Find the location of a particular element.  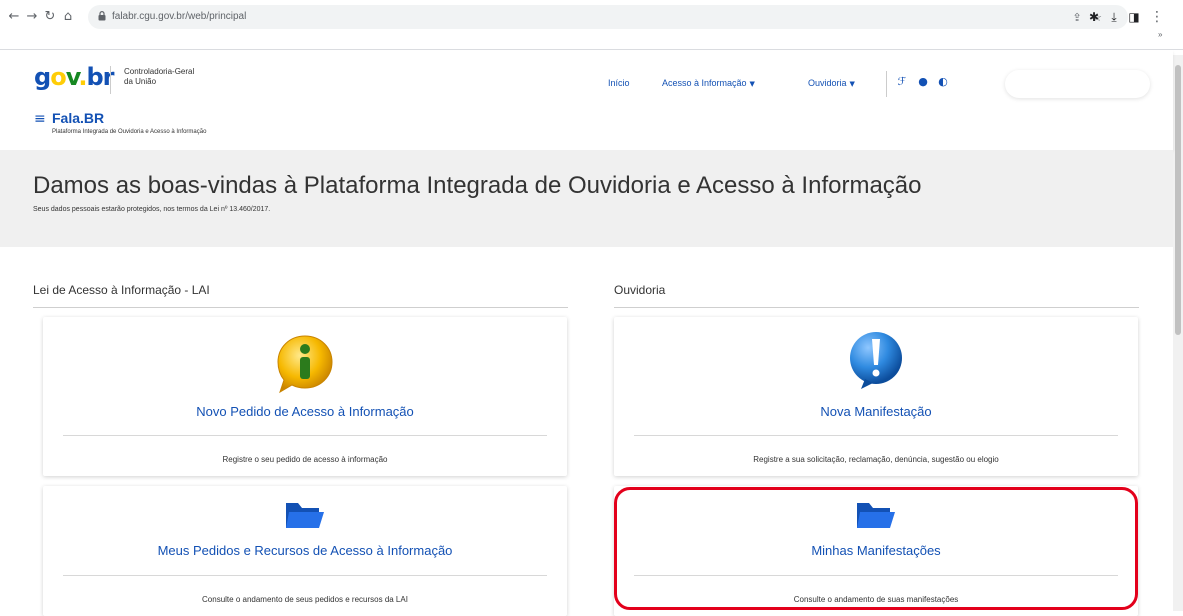

info-icon is located at coordinates (305, 364).